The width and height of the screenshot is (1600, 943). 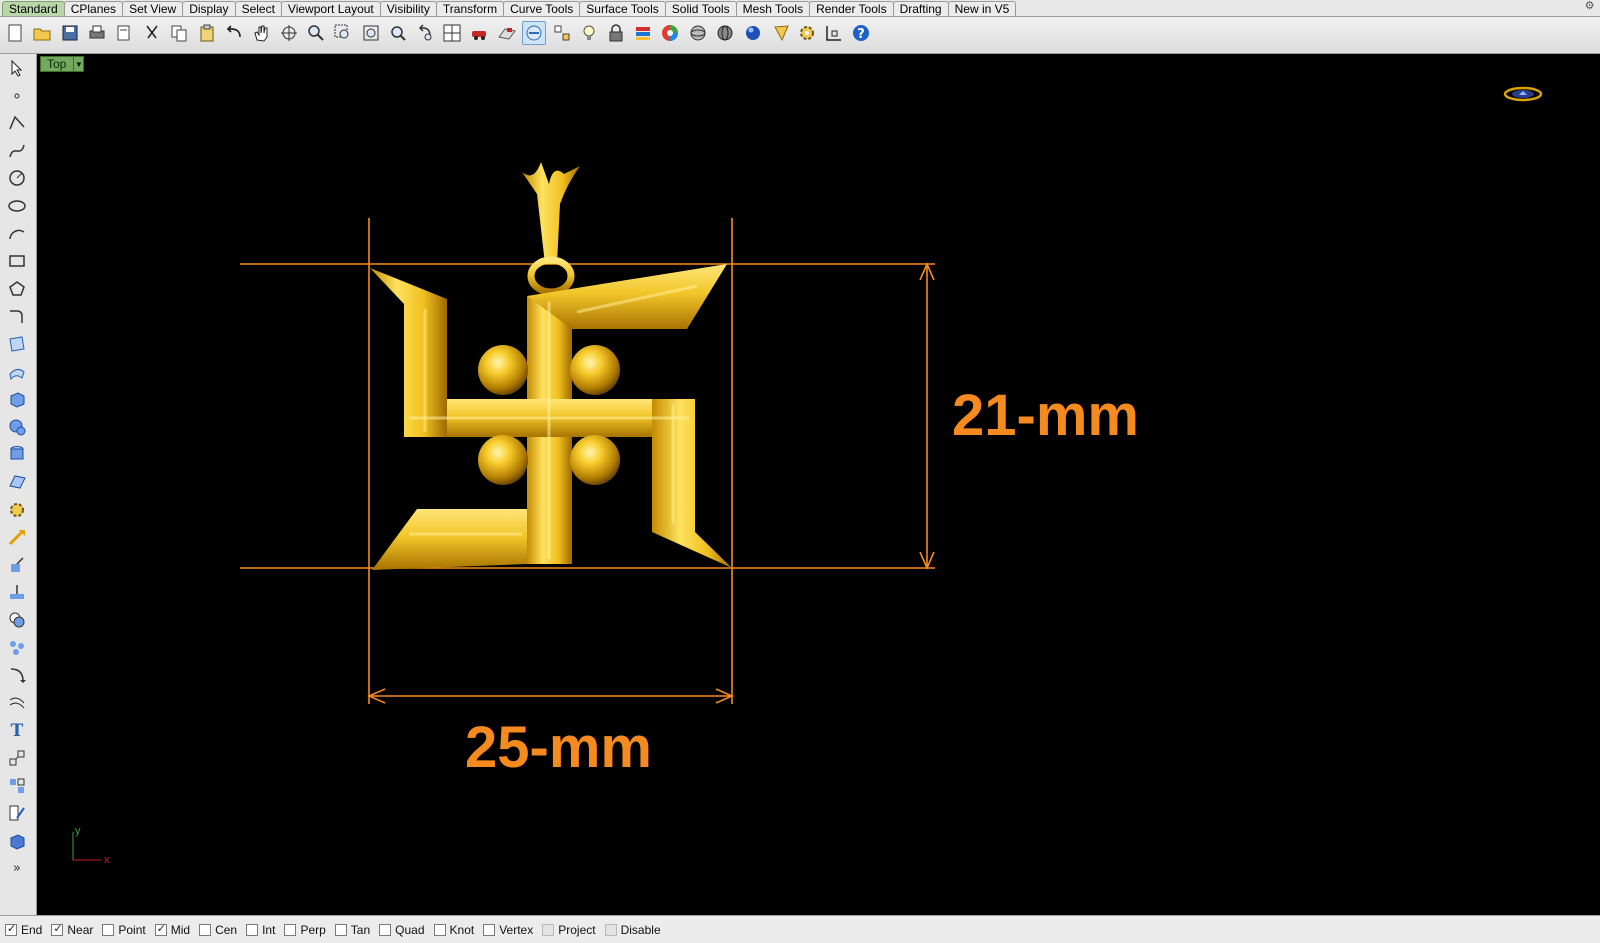 I want to click on print-icon, so click(x=97, y=33).